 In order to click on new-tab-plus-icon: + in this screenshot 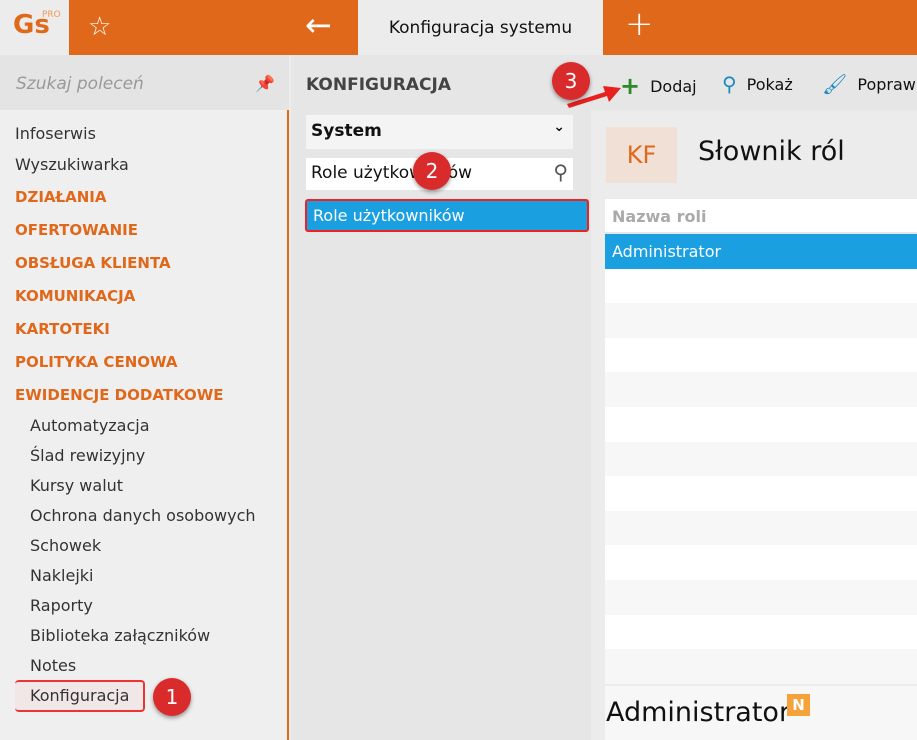, I will do `click(639, 24)`.